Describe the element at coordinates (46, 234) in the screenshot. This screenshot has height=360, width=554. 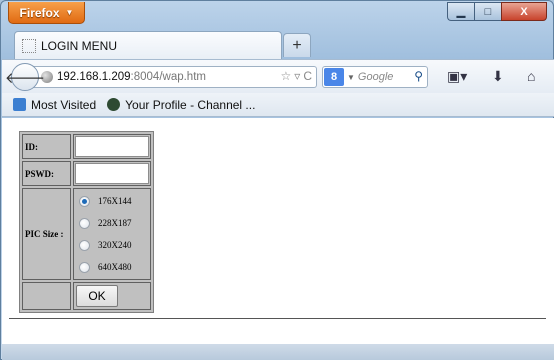
I see `pic-size-label: PIC Size :` at that location.